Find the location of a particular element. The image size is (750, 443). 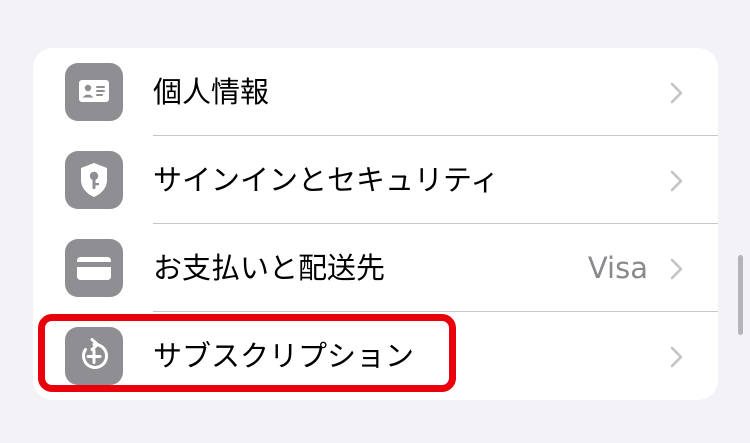

settings-row-label: 個人情報 is located at coordinates (211, 92).